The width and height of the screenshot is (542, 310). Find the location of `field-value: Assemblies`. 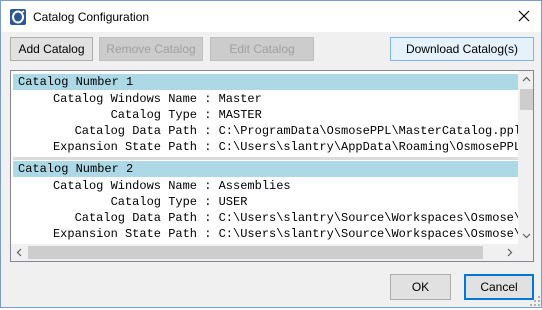

field-value: Assemblies is located at coordinates (254, 186).